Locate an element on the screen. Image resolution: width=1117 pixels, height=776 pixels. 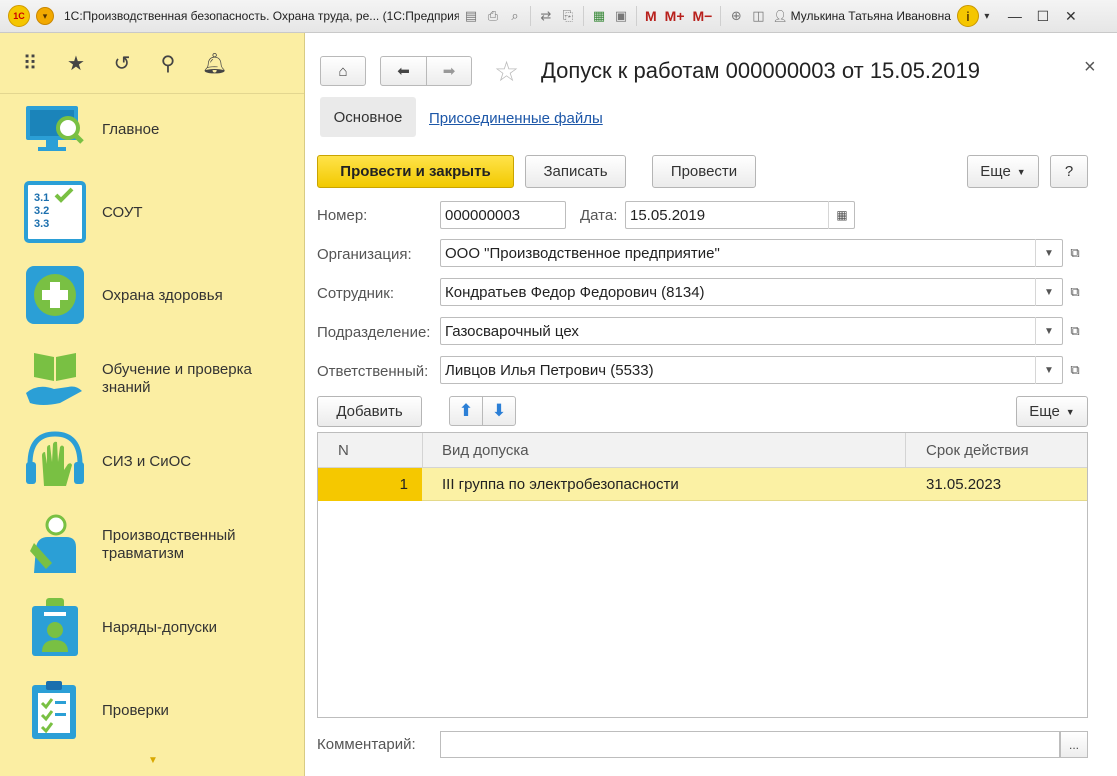
move-up-button: ⬆ is located at coordinates (466, 411).